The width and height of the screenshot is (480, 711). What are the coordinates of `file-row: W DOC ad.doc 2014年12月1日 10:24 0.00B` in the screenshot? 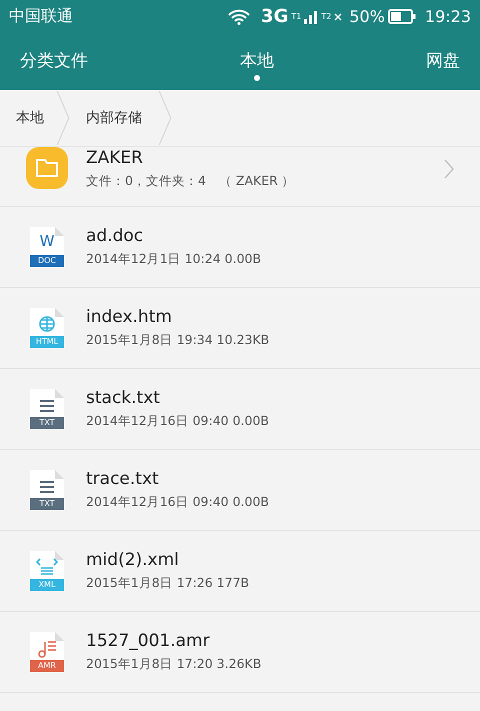 It's located at (240, 247).